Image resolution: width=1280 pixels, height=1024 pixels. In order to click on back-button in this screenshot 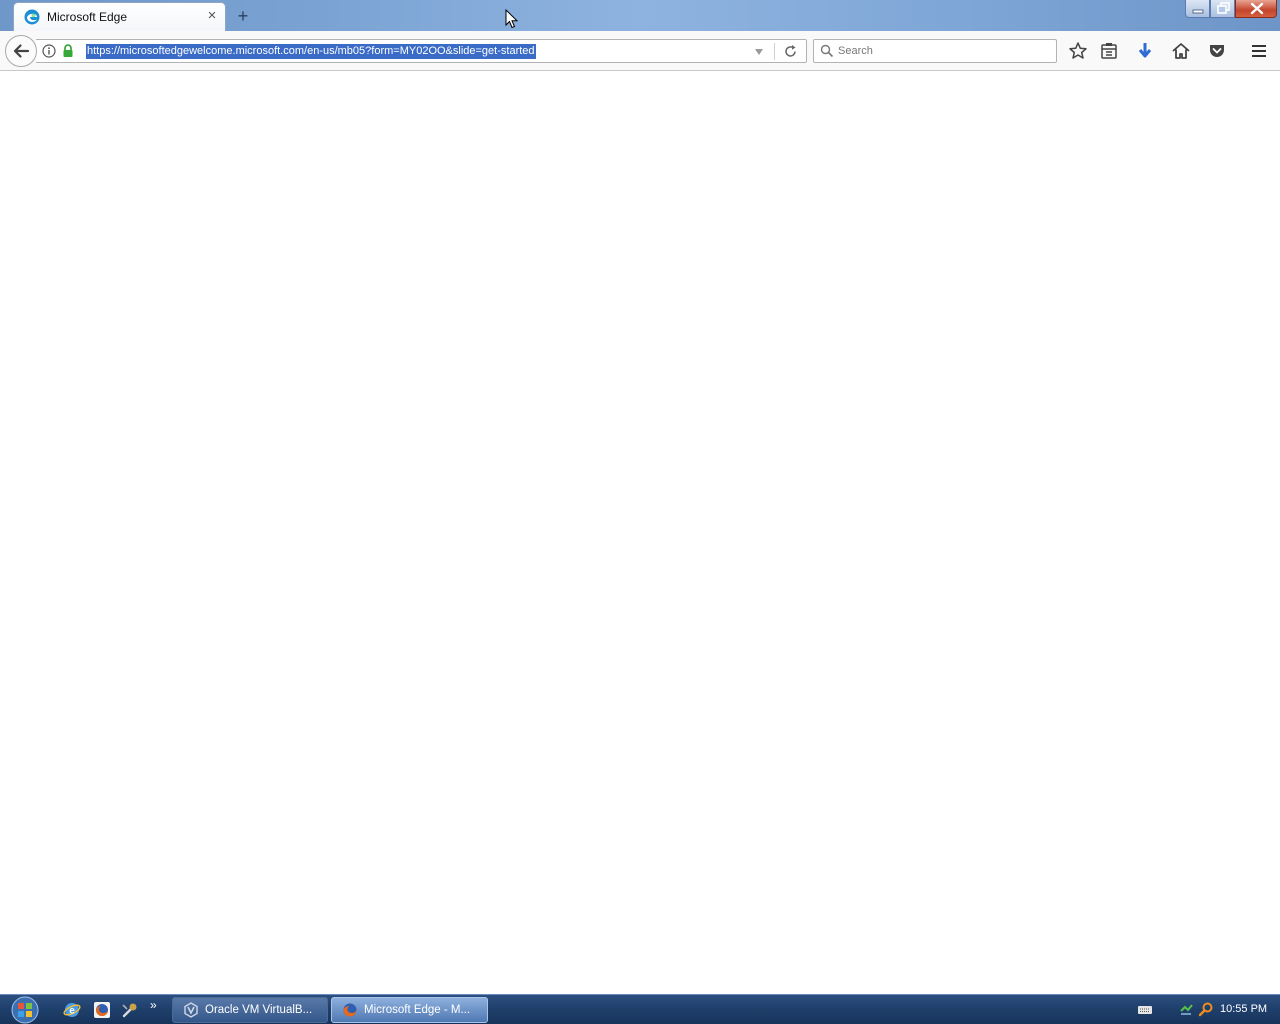, I will do `click(21, 51)`.